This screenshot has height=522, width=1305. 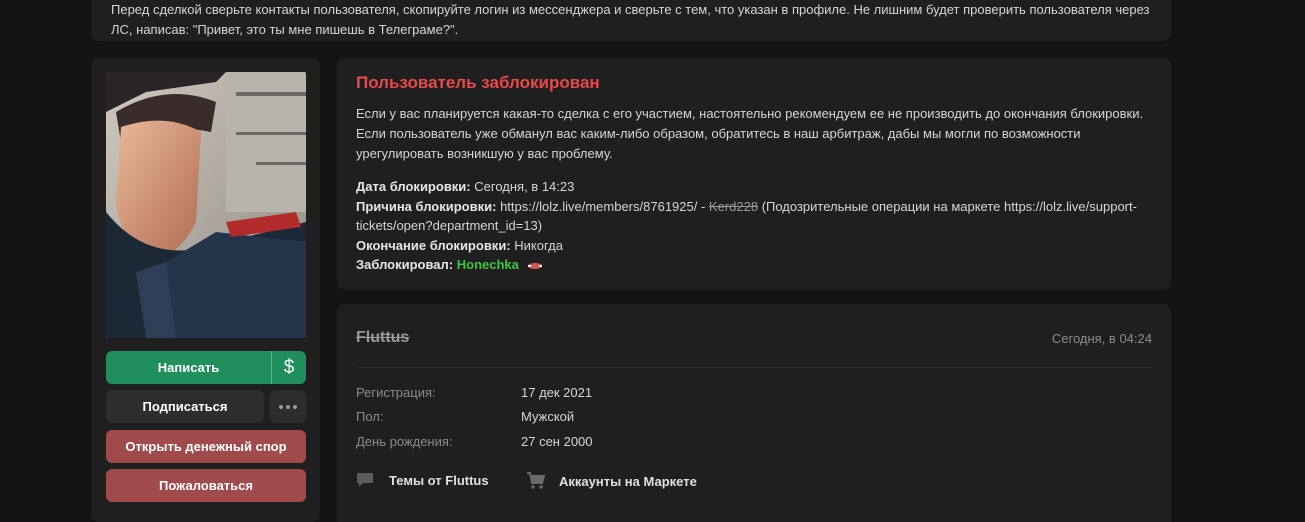 I want to click on profile-username: Fluttus, so click(x=383, y=337).